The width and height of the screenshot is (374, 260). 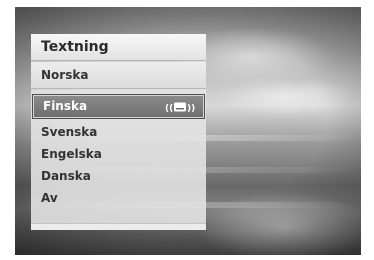 What do you see at coordinates (118, 176) in the screenshot?
I see `option-danska: Danska` at bounding box center [118, 176].